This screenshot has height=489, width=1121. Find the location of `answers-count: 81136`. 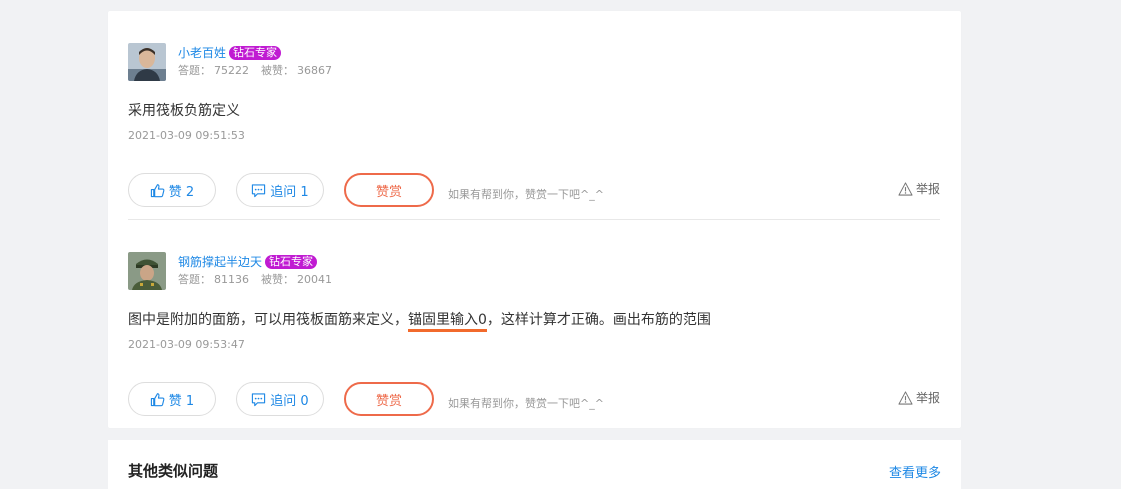

answers-count: 81136 is located at coordinates (231, 279).